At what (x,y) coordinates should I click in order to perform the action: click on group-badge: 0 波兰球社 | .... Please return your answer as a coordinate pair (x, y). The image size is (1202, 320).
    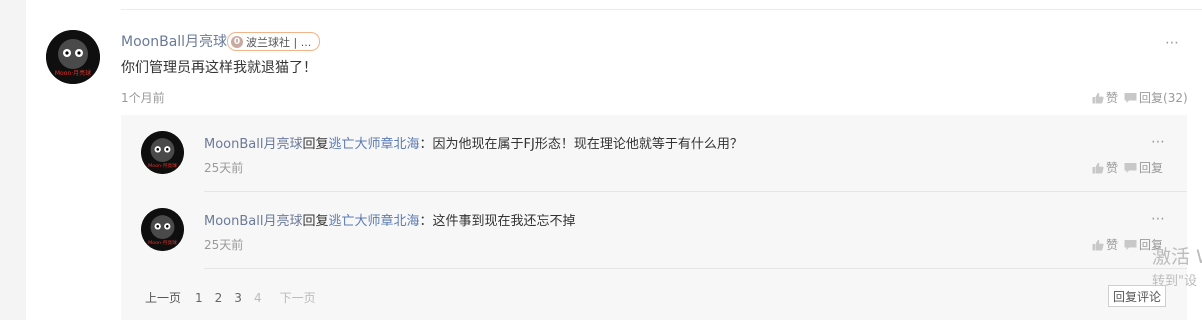
    Looking at the image, I should click on (274, 41).